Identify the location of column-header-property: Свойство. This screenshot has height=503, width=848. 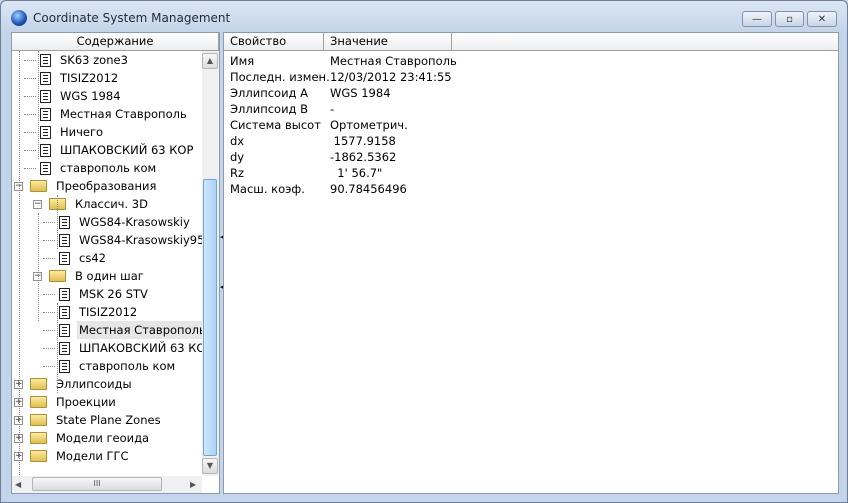
(274, 42).